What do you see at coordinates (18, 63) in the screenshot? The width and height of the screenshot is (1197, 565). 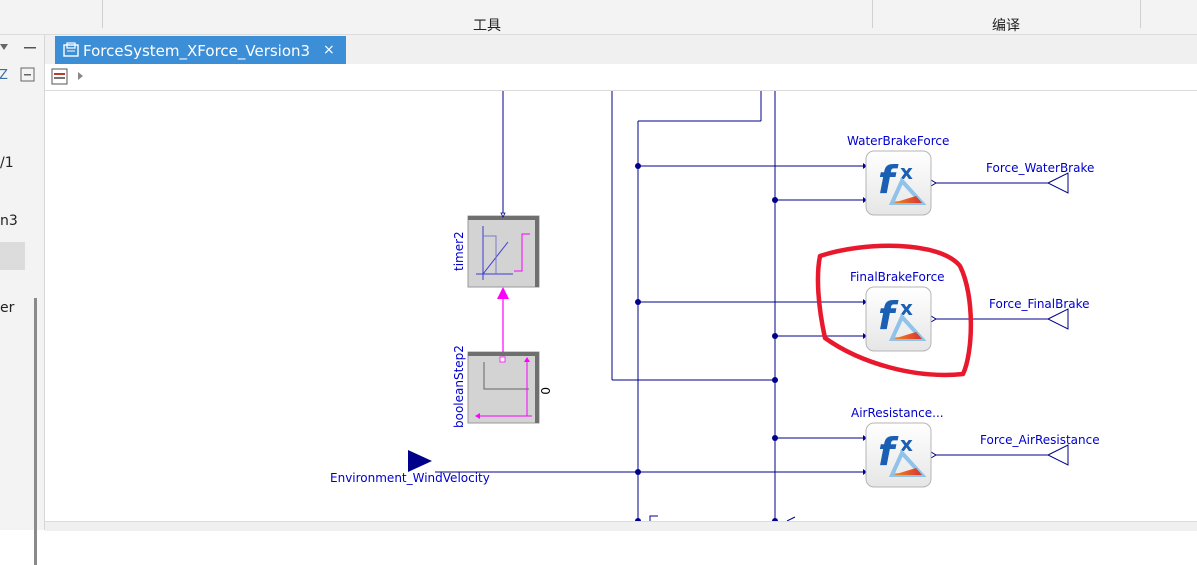 I see `left-panel-controls: Z` at bounding box center [18, 63].